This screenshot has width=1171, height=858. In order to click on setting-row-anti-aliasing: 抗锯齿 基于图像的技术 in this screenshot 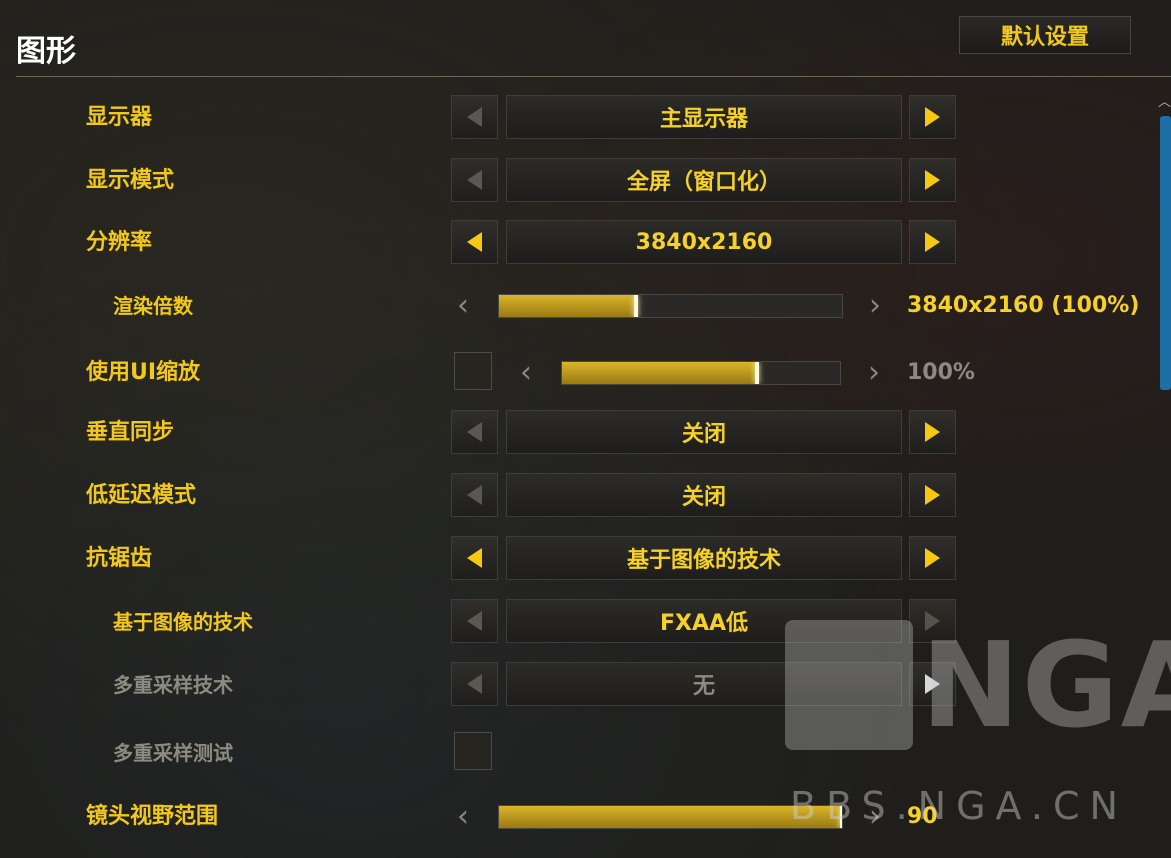, I will do `click(585, 559)`.